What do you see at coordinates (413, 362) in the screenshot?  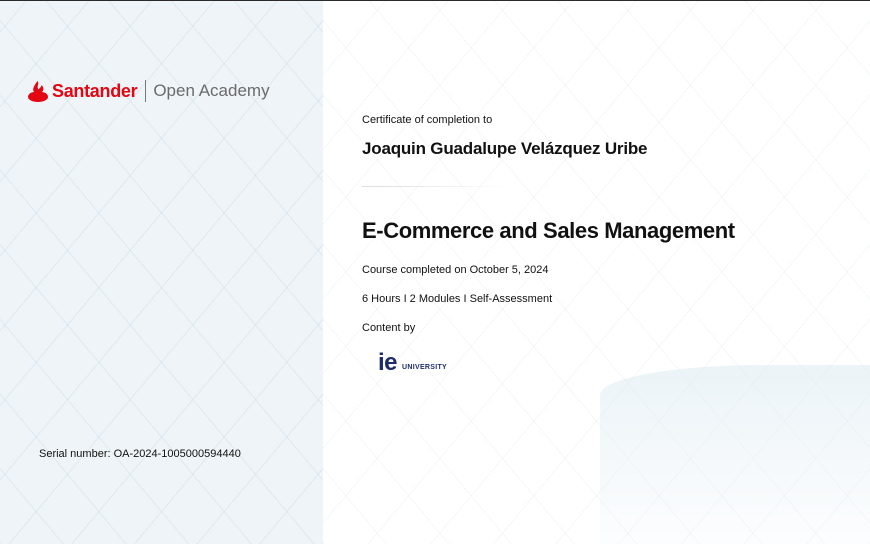 I see `ie-university-logo: ie UNIVERSITY` at bounding box center [413, 362].